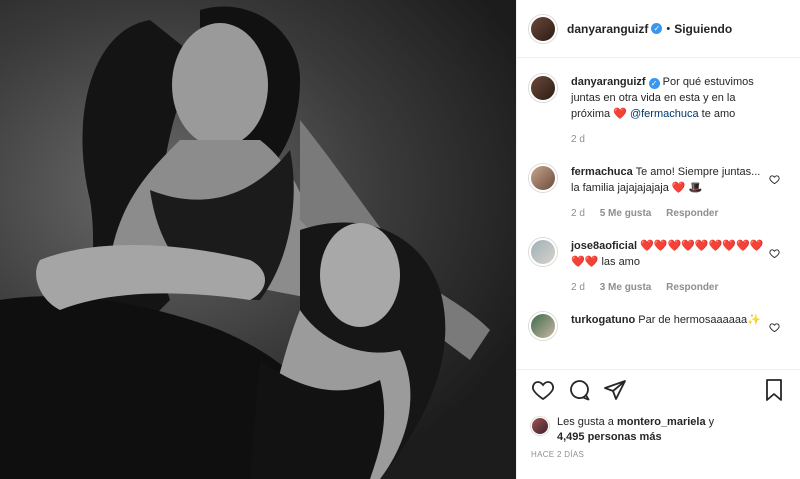  What do you see at coordinates (626, 287) in the screenshot?
I see `comment-likes: 3 Me gusta` at bounding box center [626, 287].